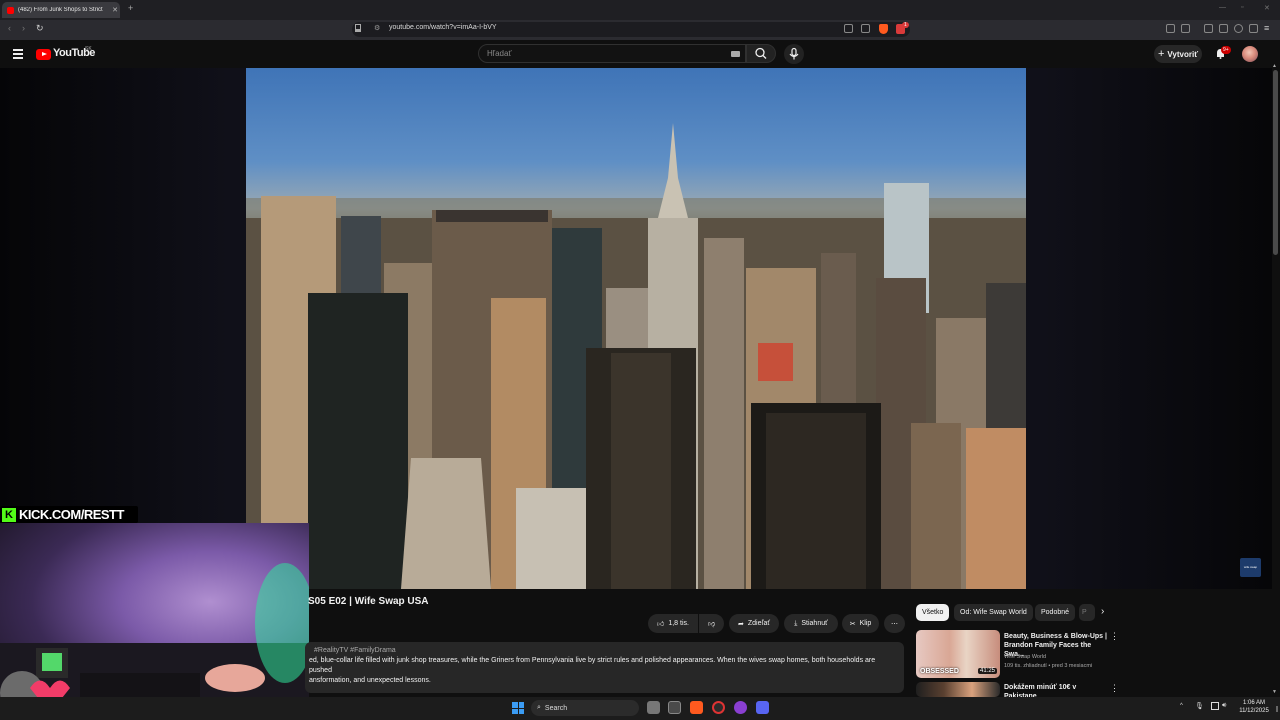  Describe the element at coordinates (43, 54) in the screenshot. I see `youtube-logo-icon` at that location.